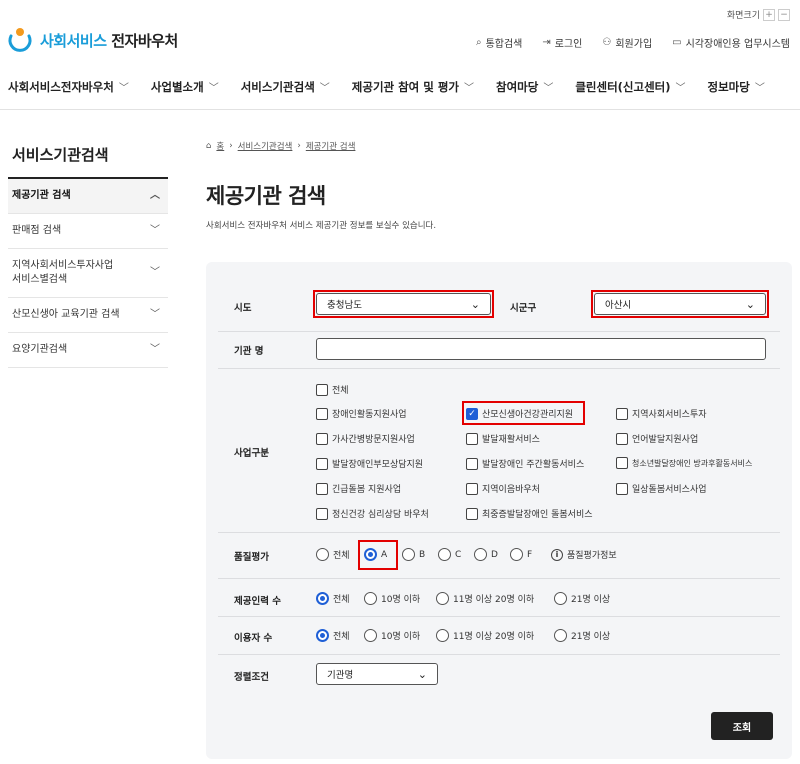  What do you see at coordinates (525, 463) in the screenshot?
I see `biz-checkbox-day-activity: 발달장애인 주간활동서비스` at bounding box center [525, 463].